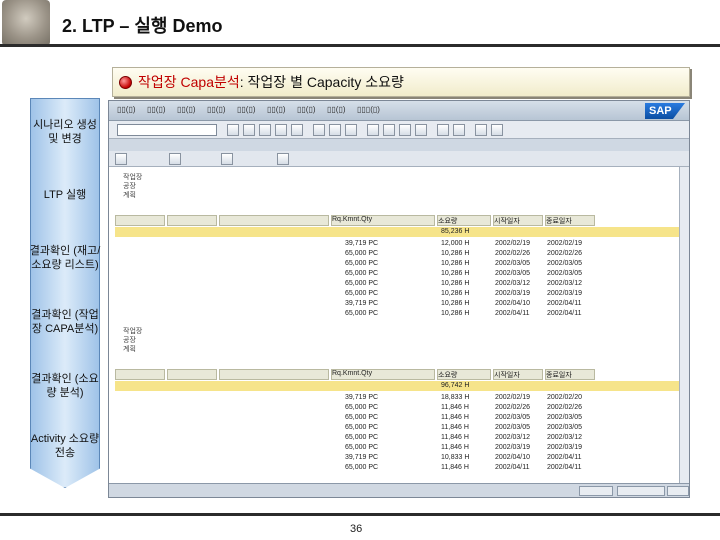 This screenshot has width=720, height=540. What do you see at coordinates (121, 159) in the screenshot?
I see `detail-icon` at bounding box center [121, 159].